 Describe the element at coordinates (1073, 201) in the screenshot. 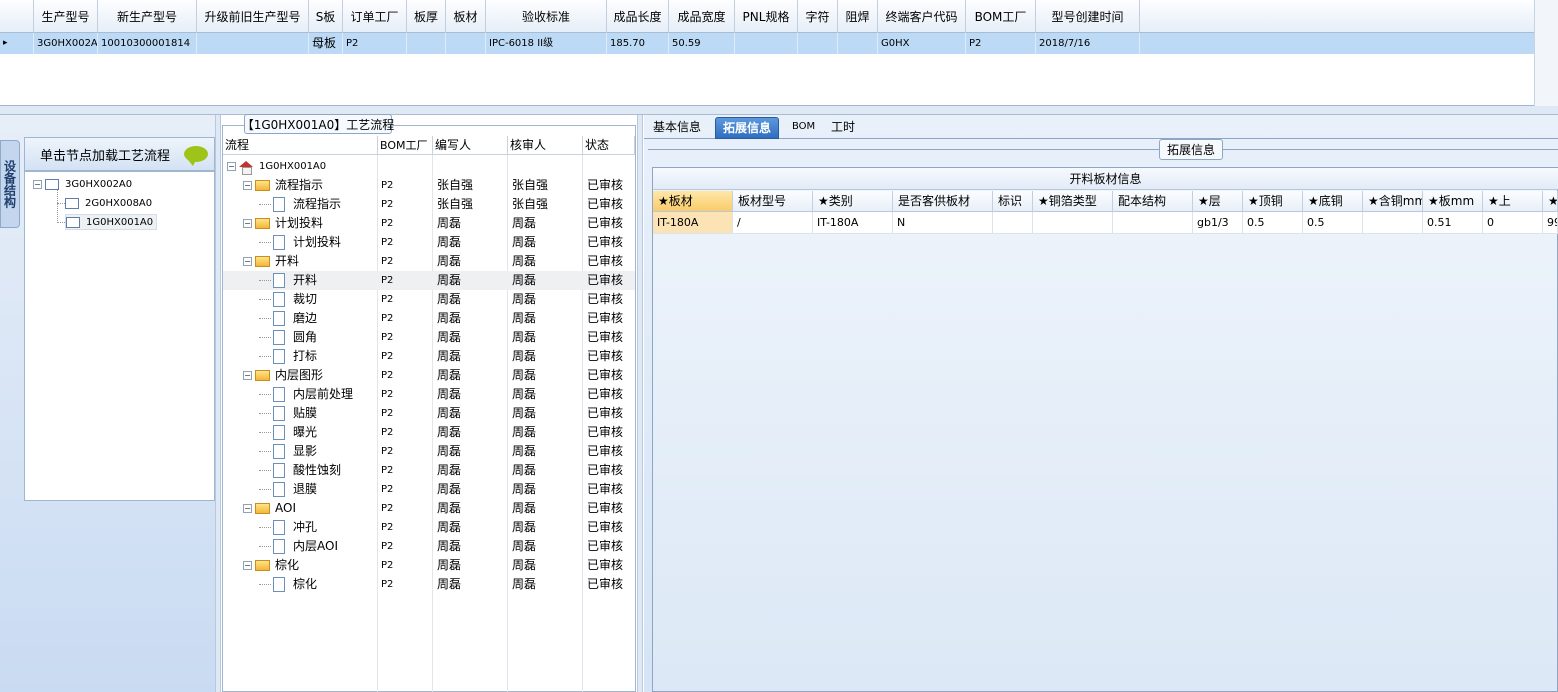

I see `material-column-header: ★铜箔类型` at that location.